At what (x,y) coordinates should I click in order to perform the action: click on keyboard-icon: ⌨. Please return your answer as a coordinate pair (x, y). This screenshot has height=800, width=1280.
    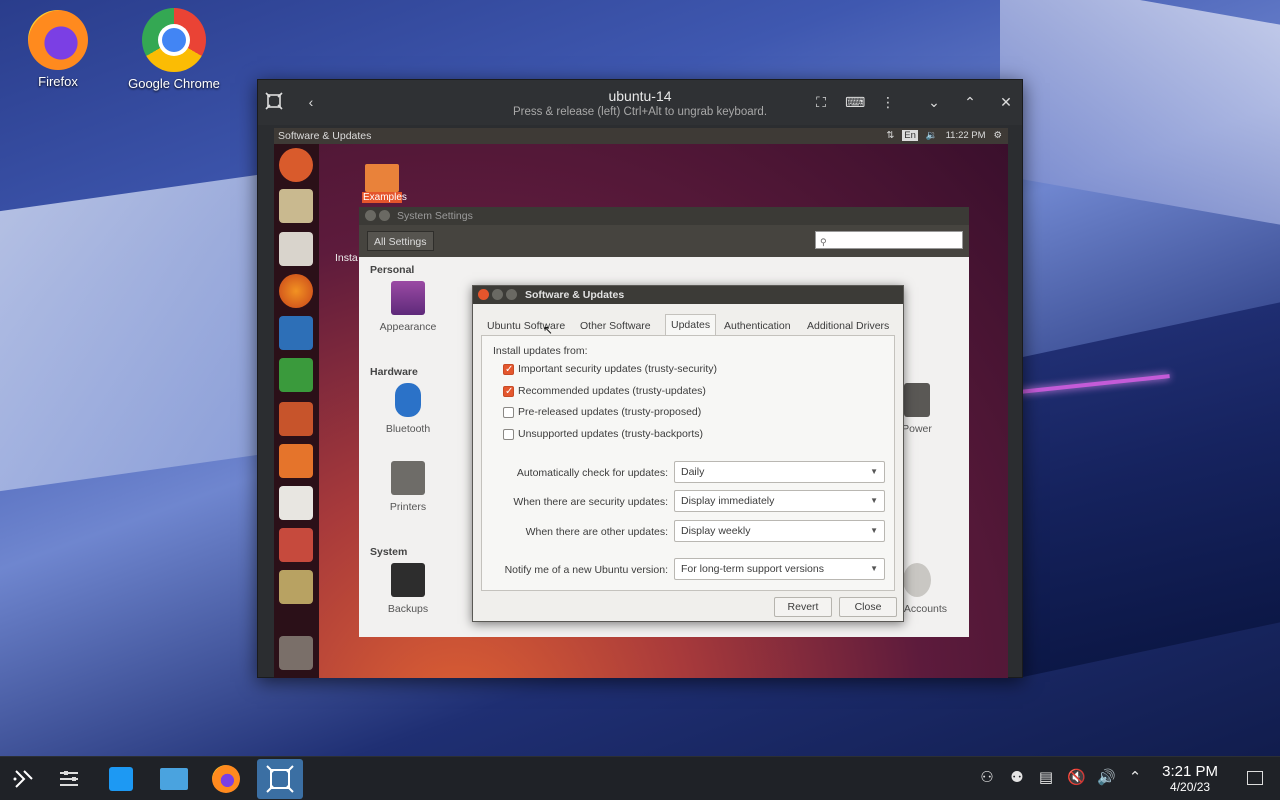
    Looking at the image, I should click on (855, 102).